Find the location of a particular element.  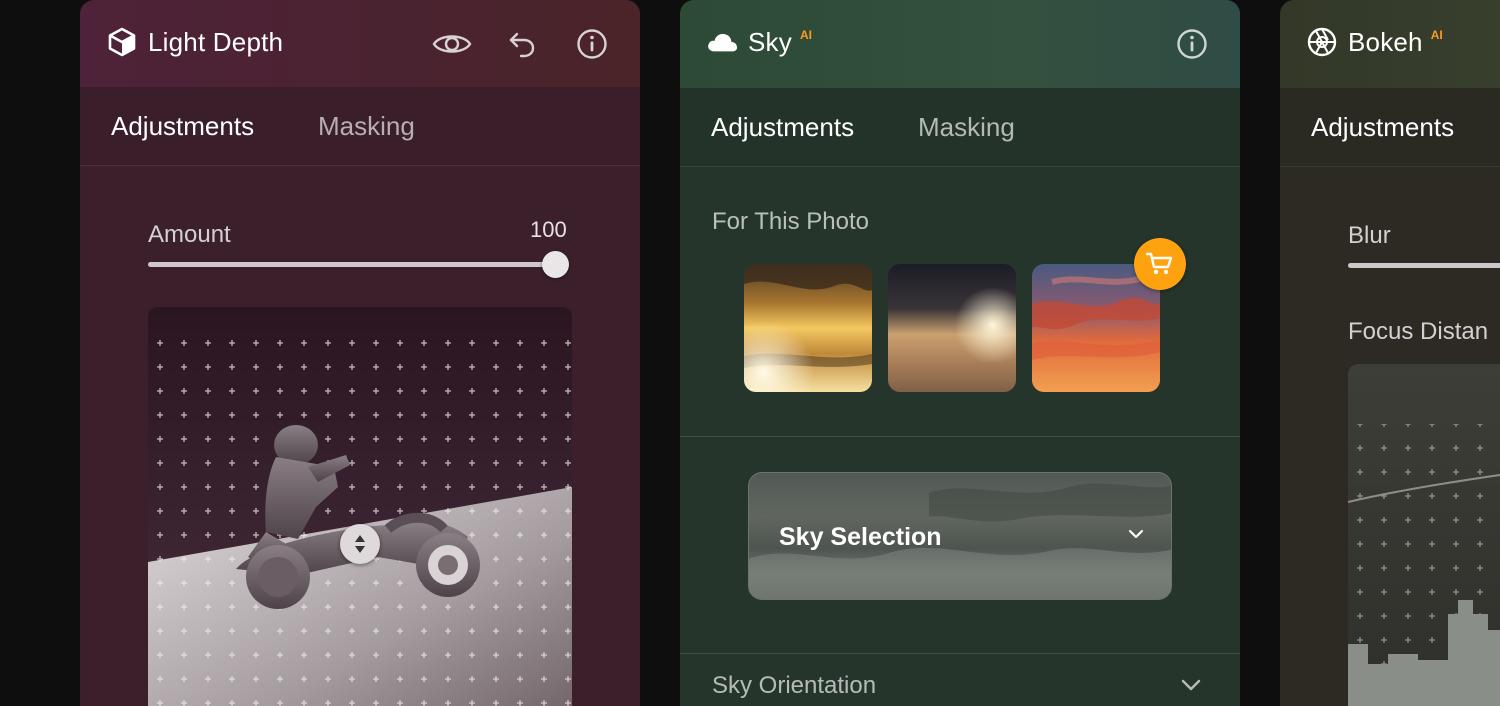

panel-title-group: Bokeh AI is located at coordinates (1374, 42).